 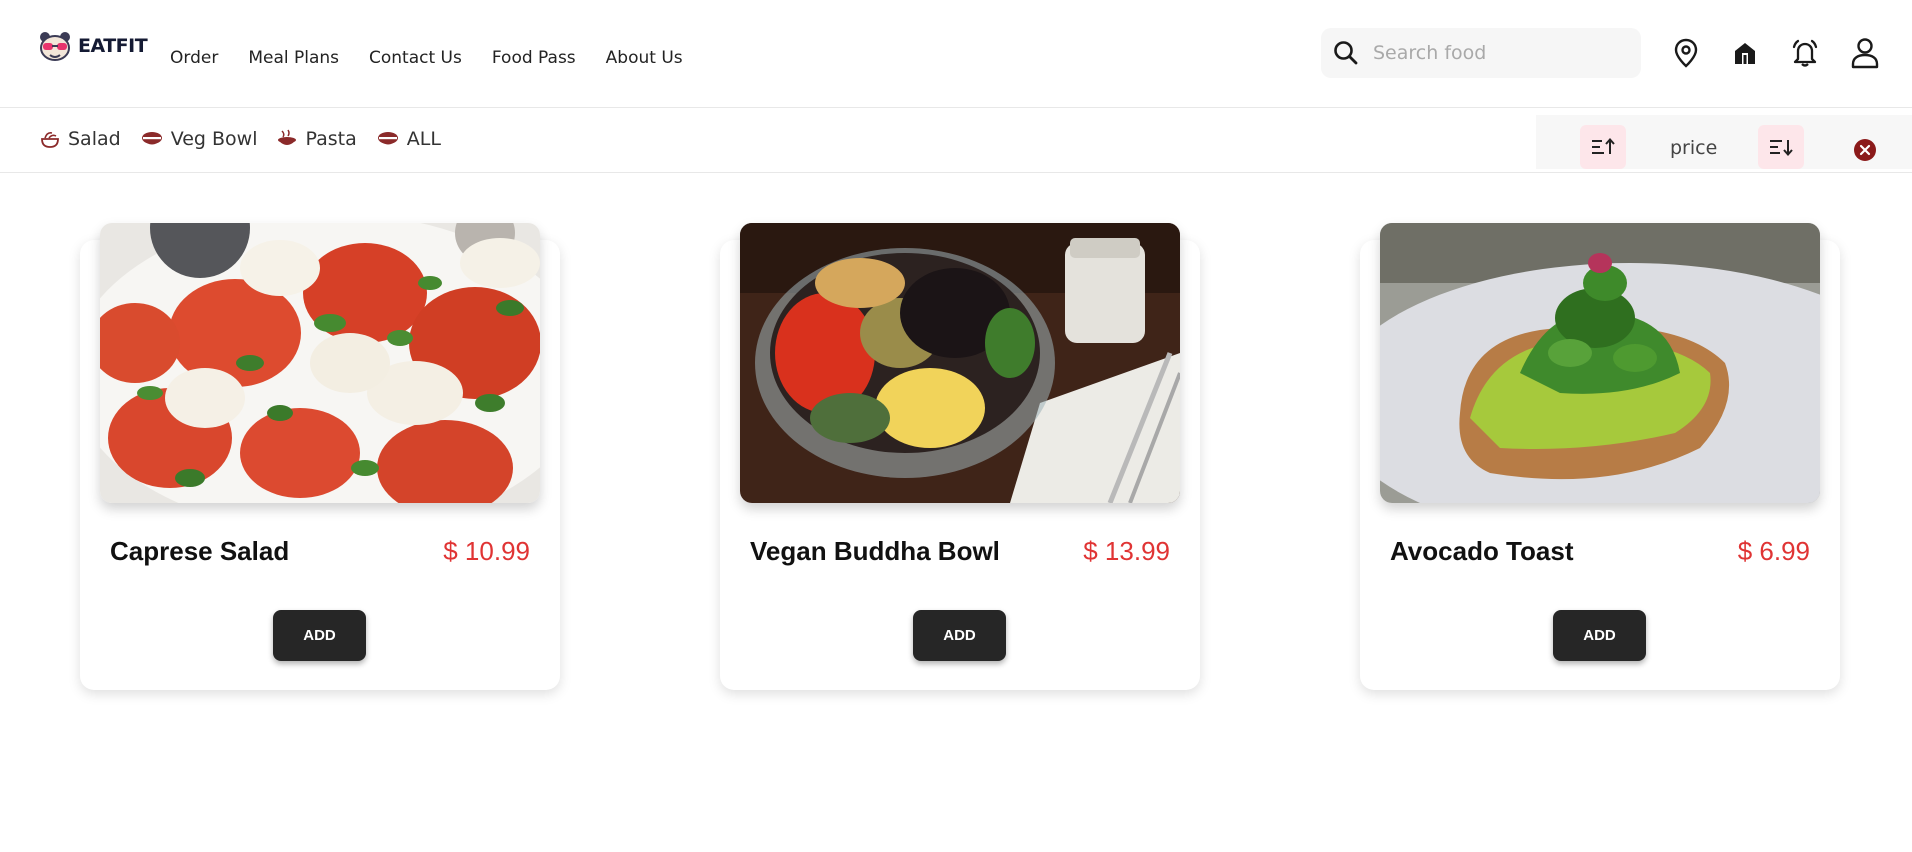 I want to click on category-list: Salad Veg Bowl Pasta ALL, so click(x=240, y=139).